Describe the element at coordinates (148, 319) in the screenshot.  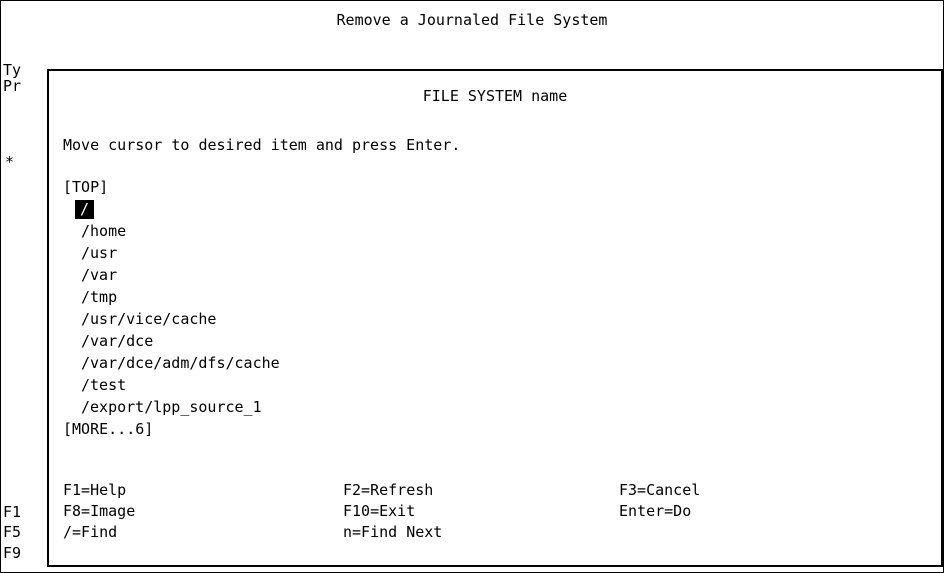
I see `list-item: /usr/vice/cache` at that location.